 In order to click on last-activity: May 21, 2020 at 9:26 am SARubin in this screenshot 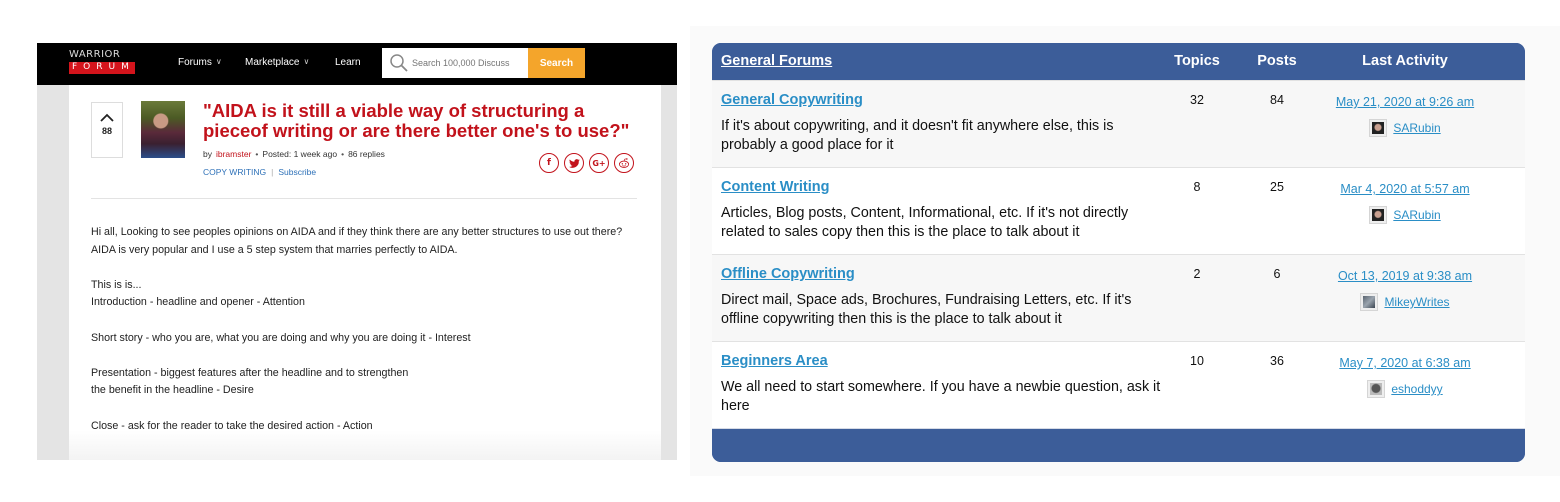, I will do `click(1405, 115)`.